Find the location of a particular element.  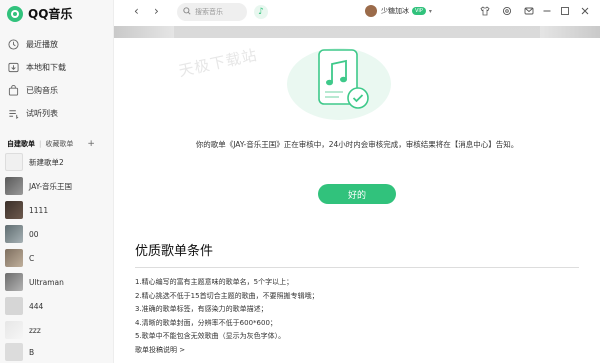

playlist-review-icon is located at coordinates (339, 84).